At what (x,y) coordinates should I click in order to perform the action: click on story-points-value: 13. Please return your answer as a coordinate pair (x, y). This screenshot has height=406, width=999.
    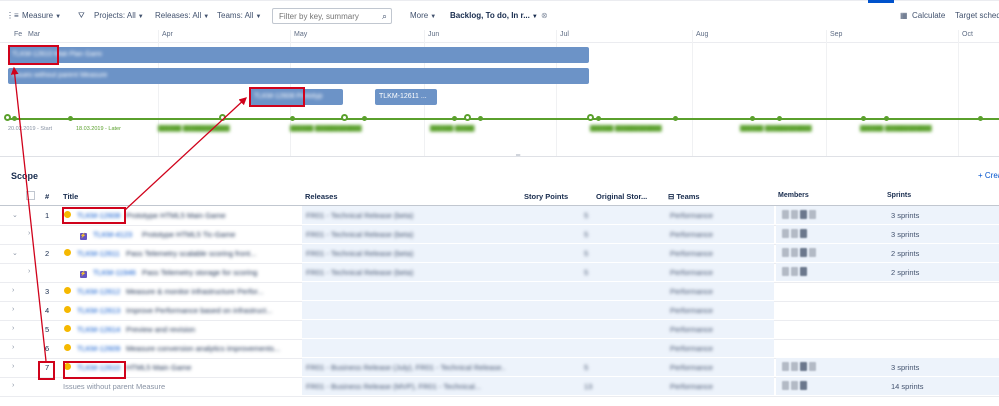
    Looking at the image, I should click on (588, 386).